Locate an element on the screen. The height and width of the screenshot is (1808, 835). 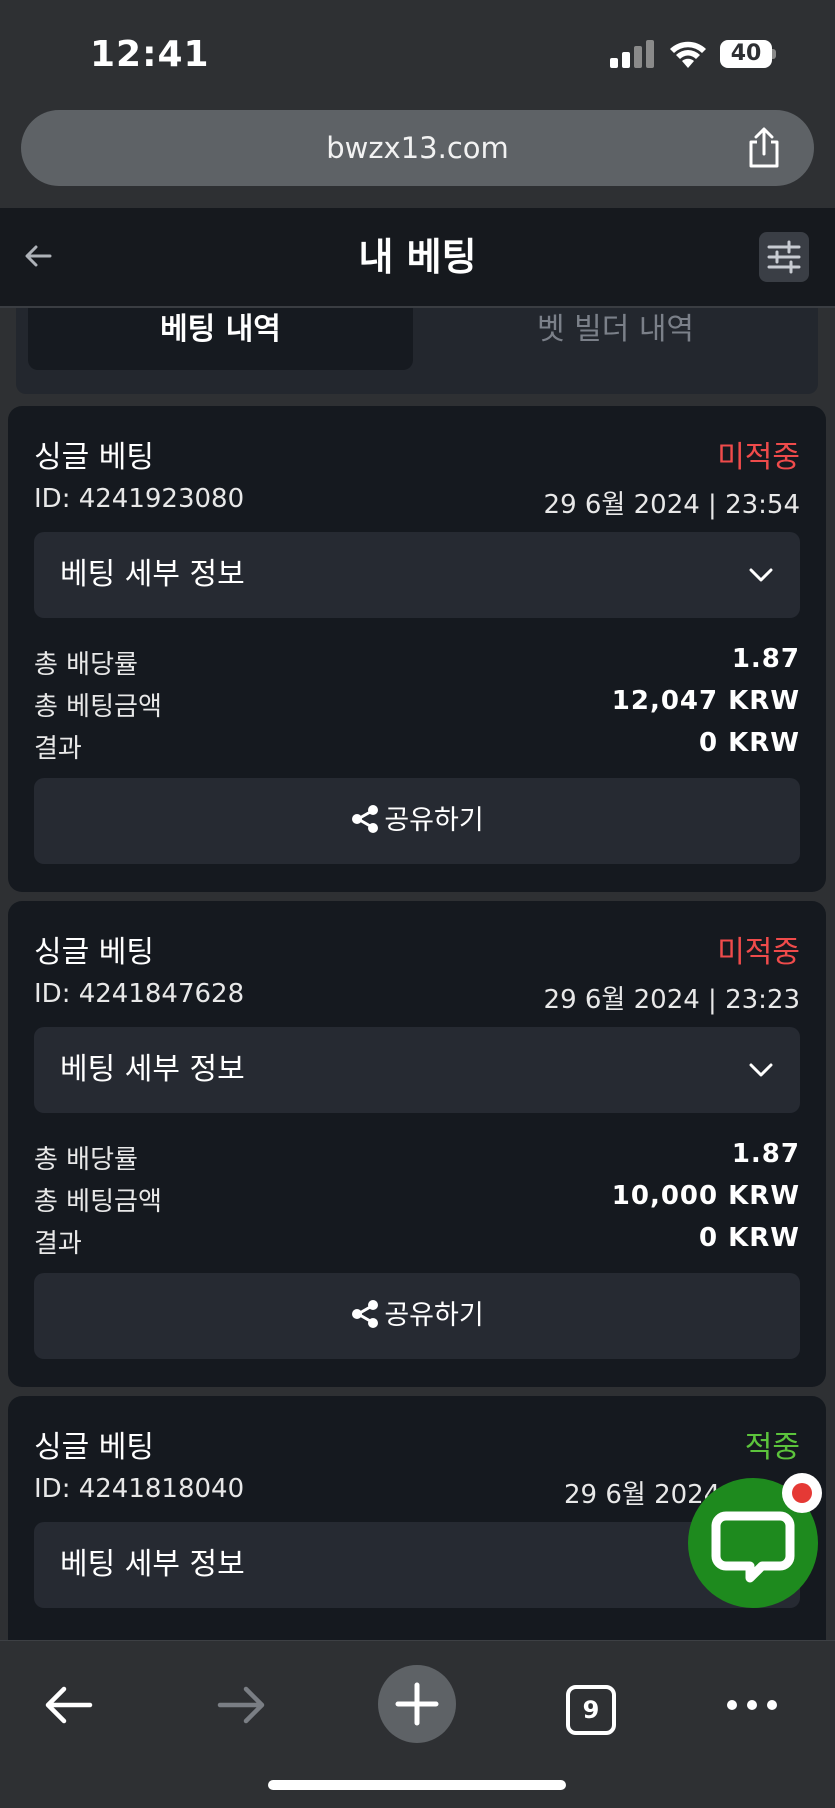
bet-date: 29 6월 2024 | 23:23 is located at coordinates (671, 1000).